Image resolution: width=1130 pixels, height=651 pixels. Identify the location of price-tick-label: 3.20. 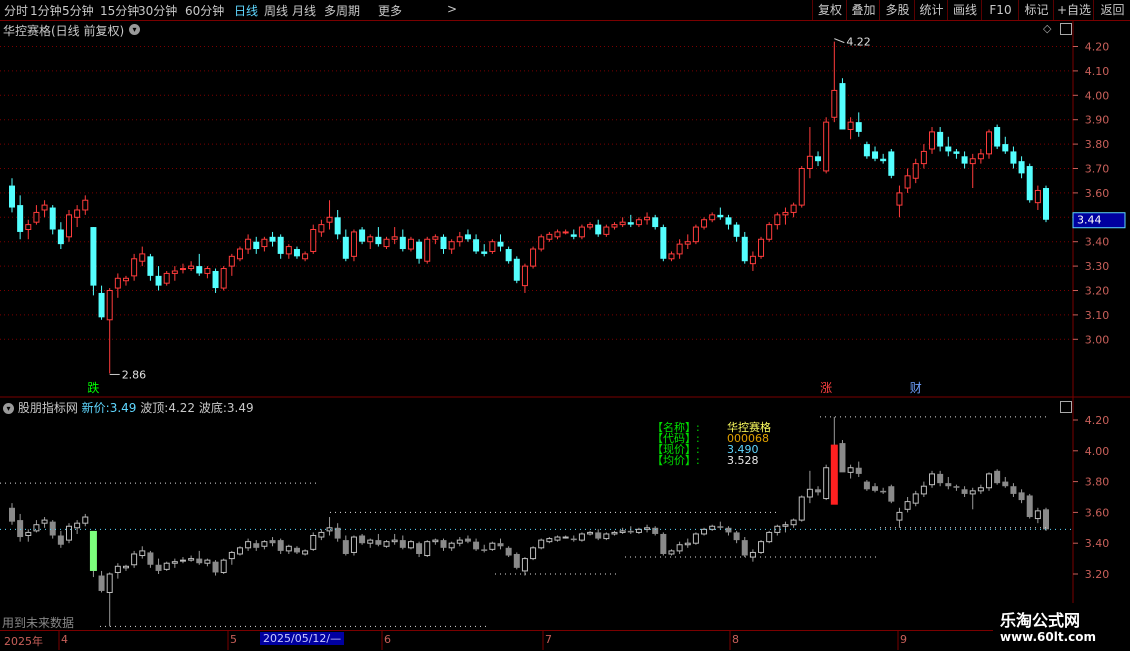
(1097, 291).